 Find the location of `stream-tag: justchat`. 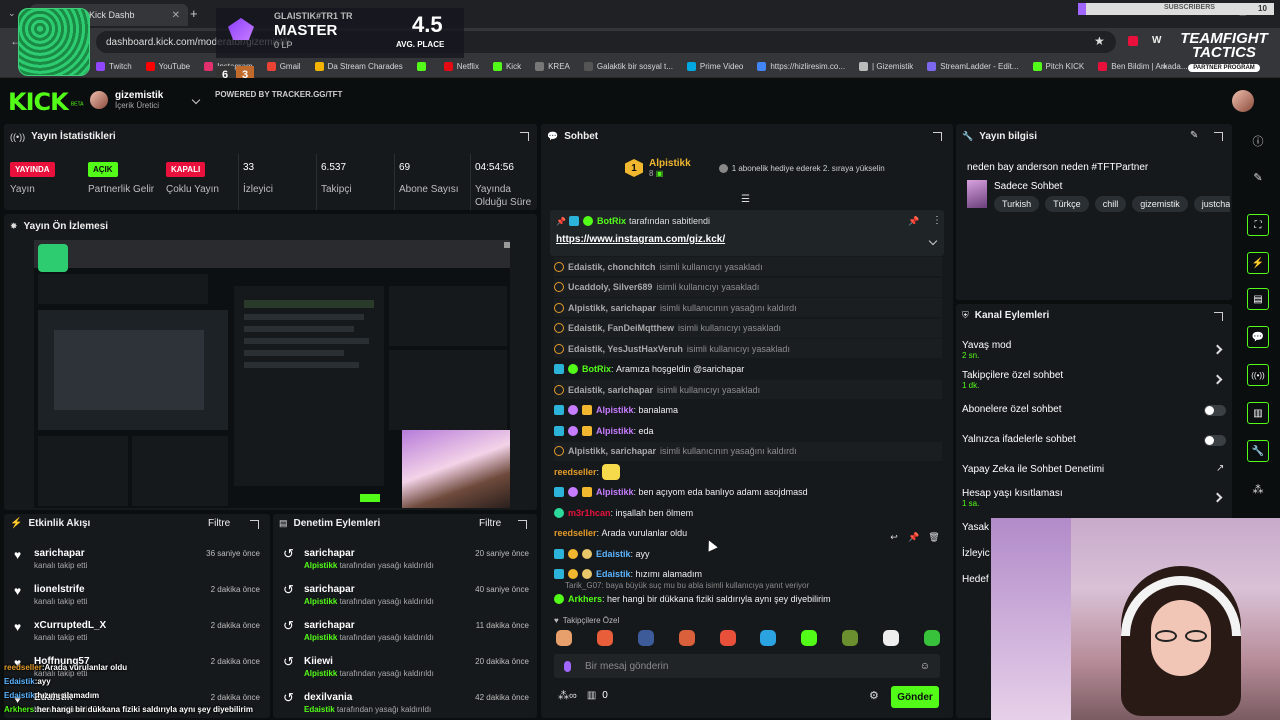

stream-tag: justchat is located at coordinates (1211, 204).